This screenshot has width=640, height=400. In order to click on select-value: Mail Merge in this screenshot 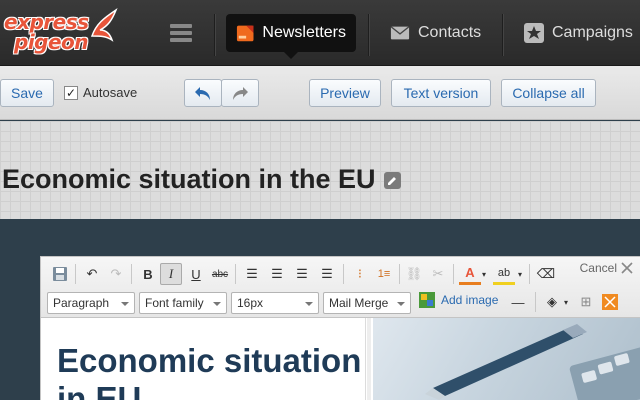, I will do `click(359, 303)`.